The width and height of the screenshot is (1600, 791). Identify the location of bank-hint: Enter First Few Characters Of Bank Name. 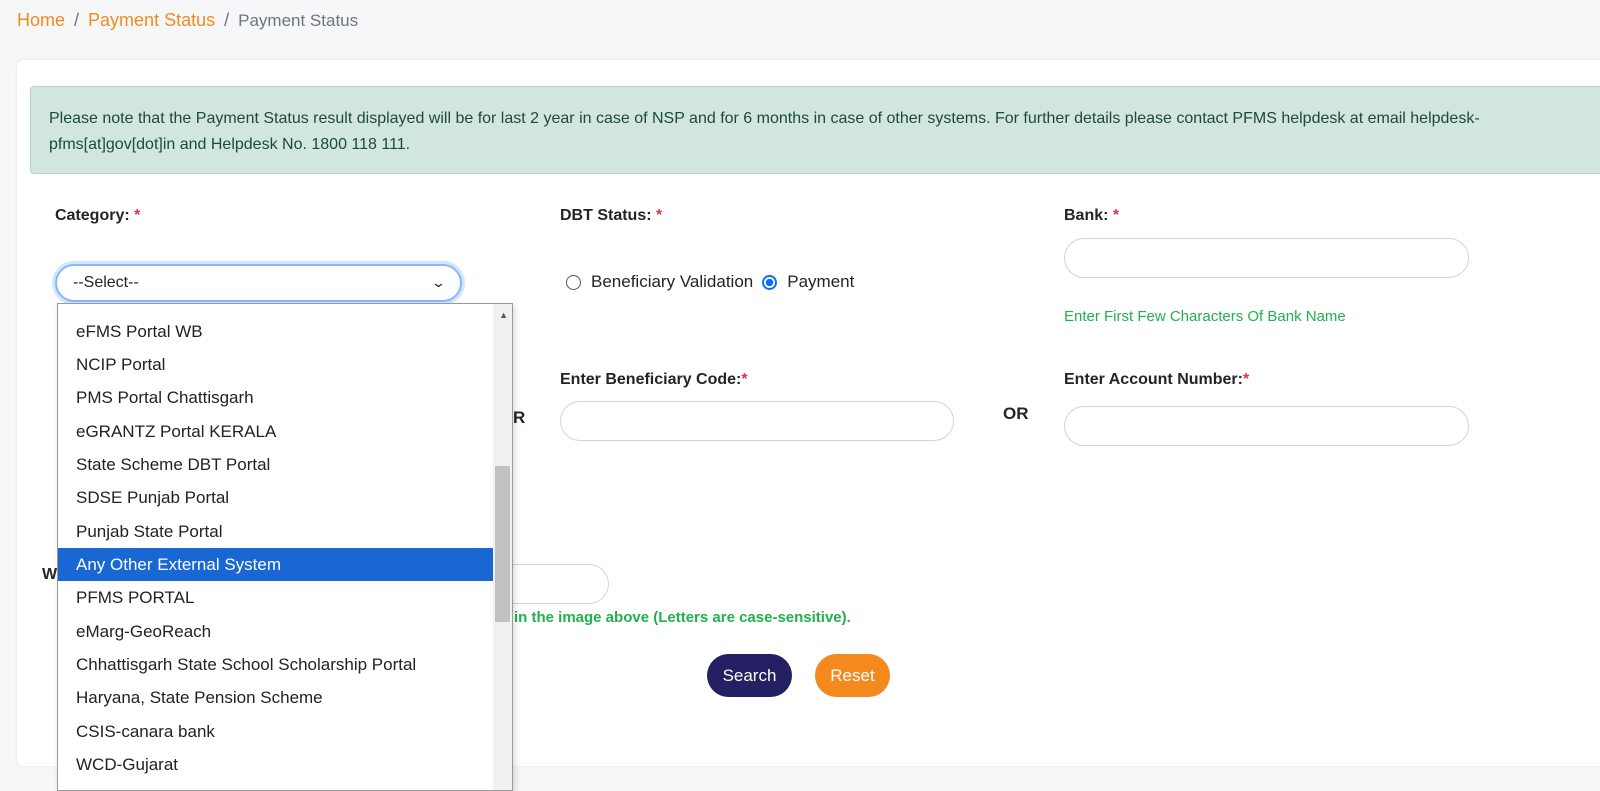
(1205, 316).